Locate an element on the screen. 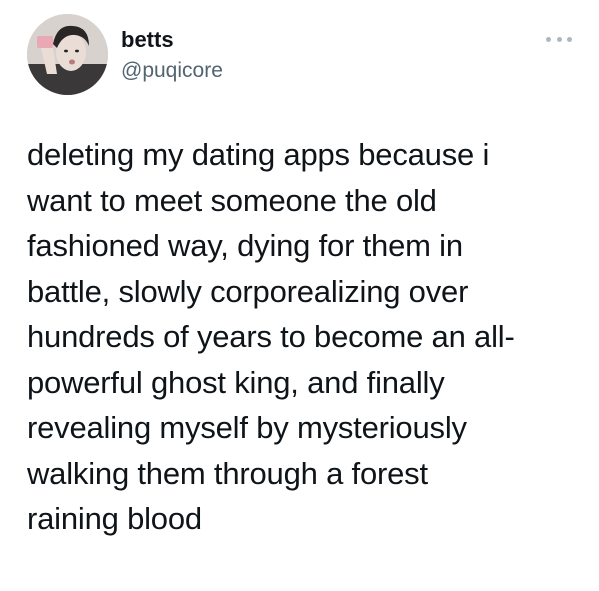  more-options-icon is located at coordinates (559, 39).